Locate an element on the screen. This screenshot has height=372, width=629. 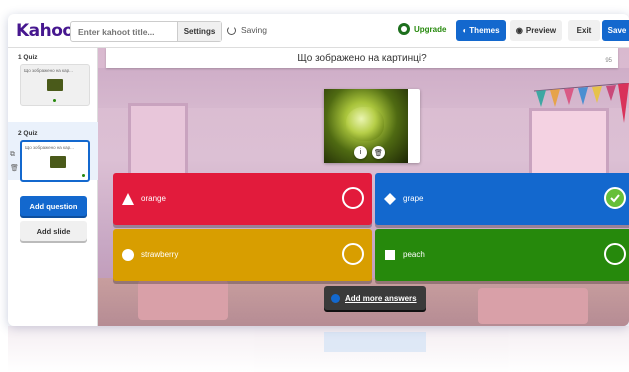
saving-status: Saving is located at coordinates (247, 30).